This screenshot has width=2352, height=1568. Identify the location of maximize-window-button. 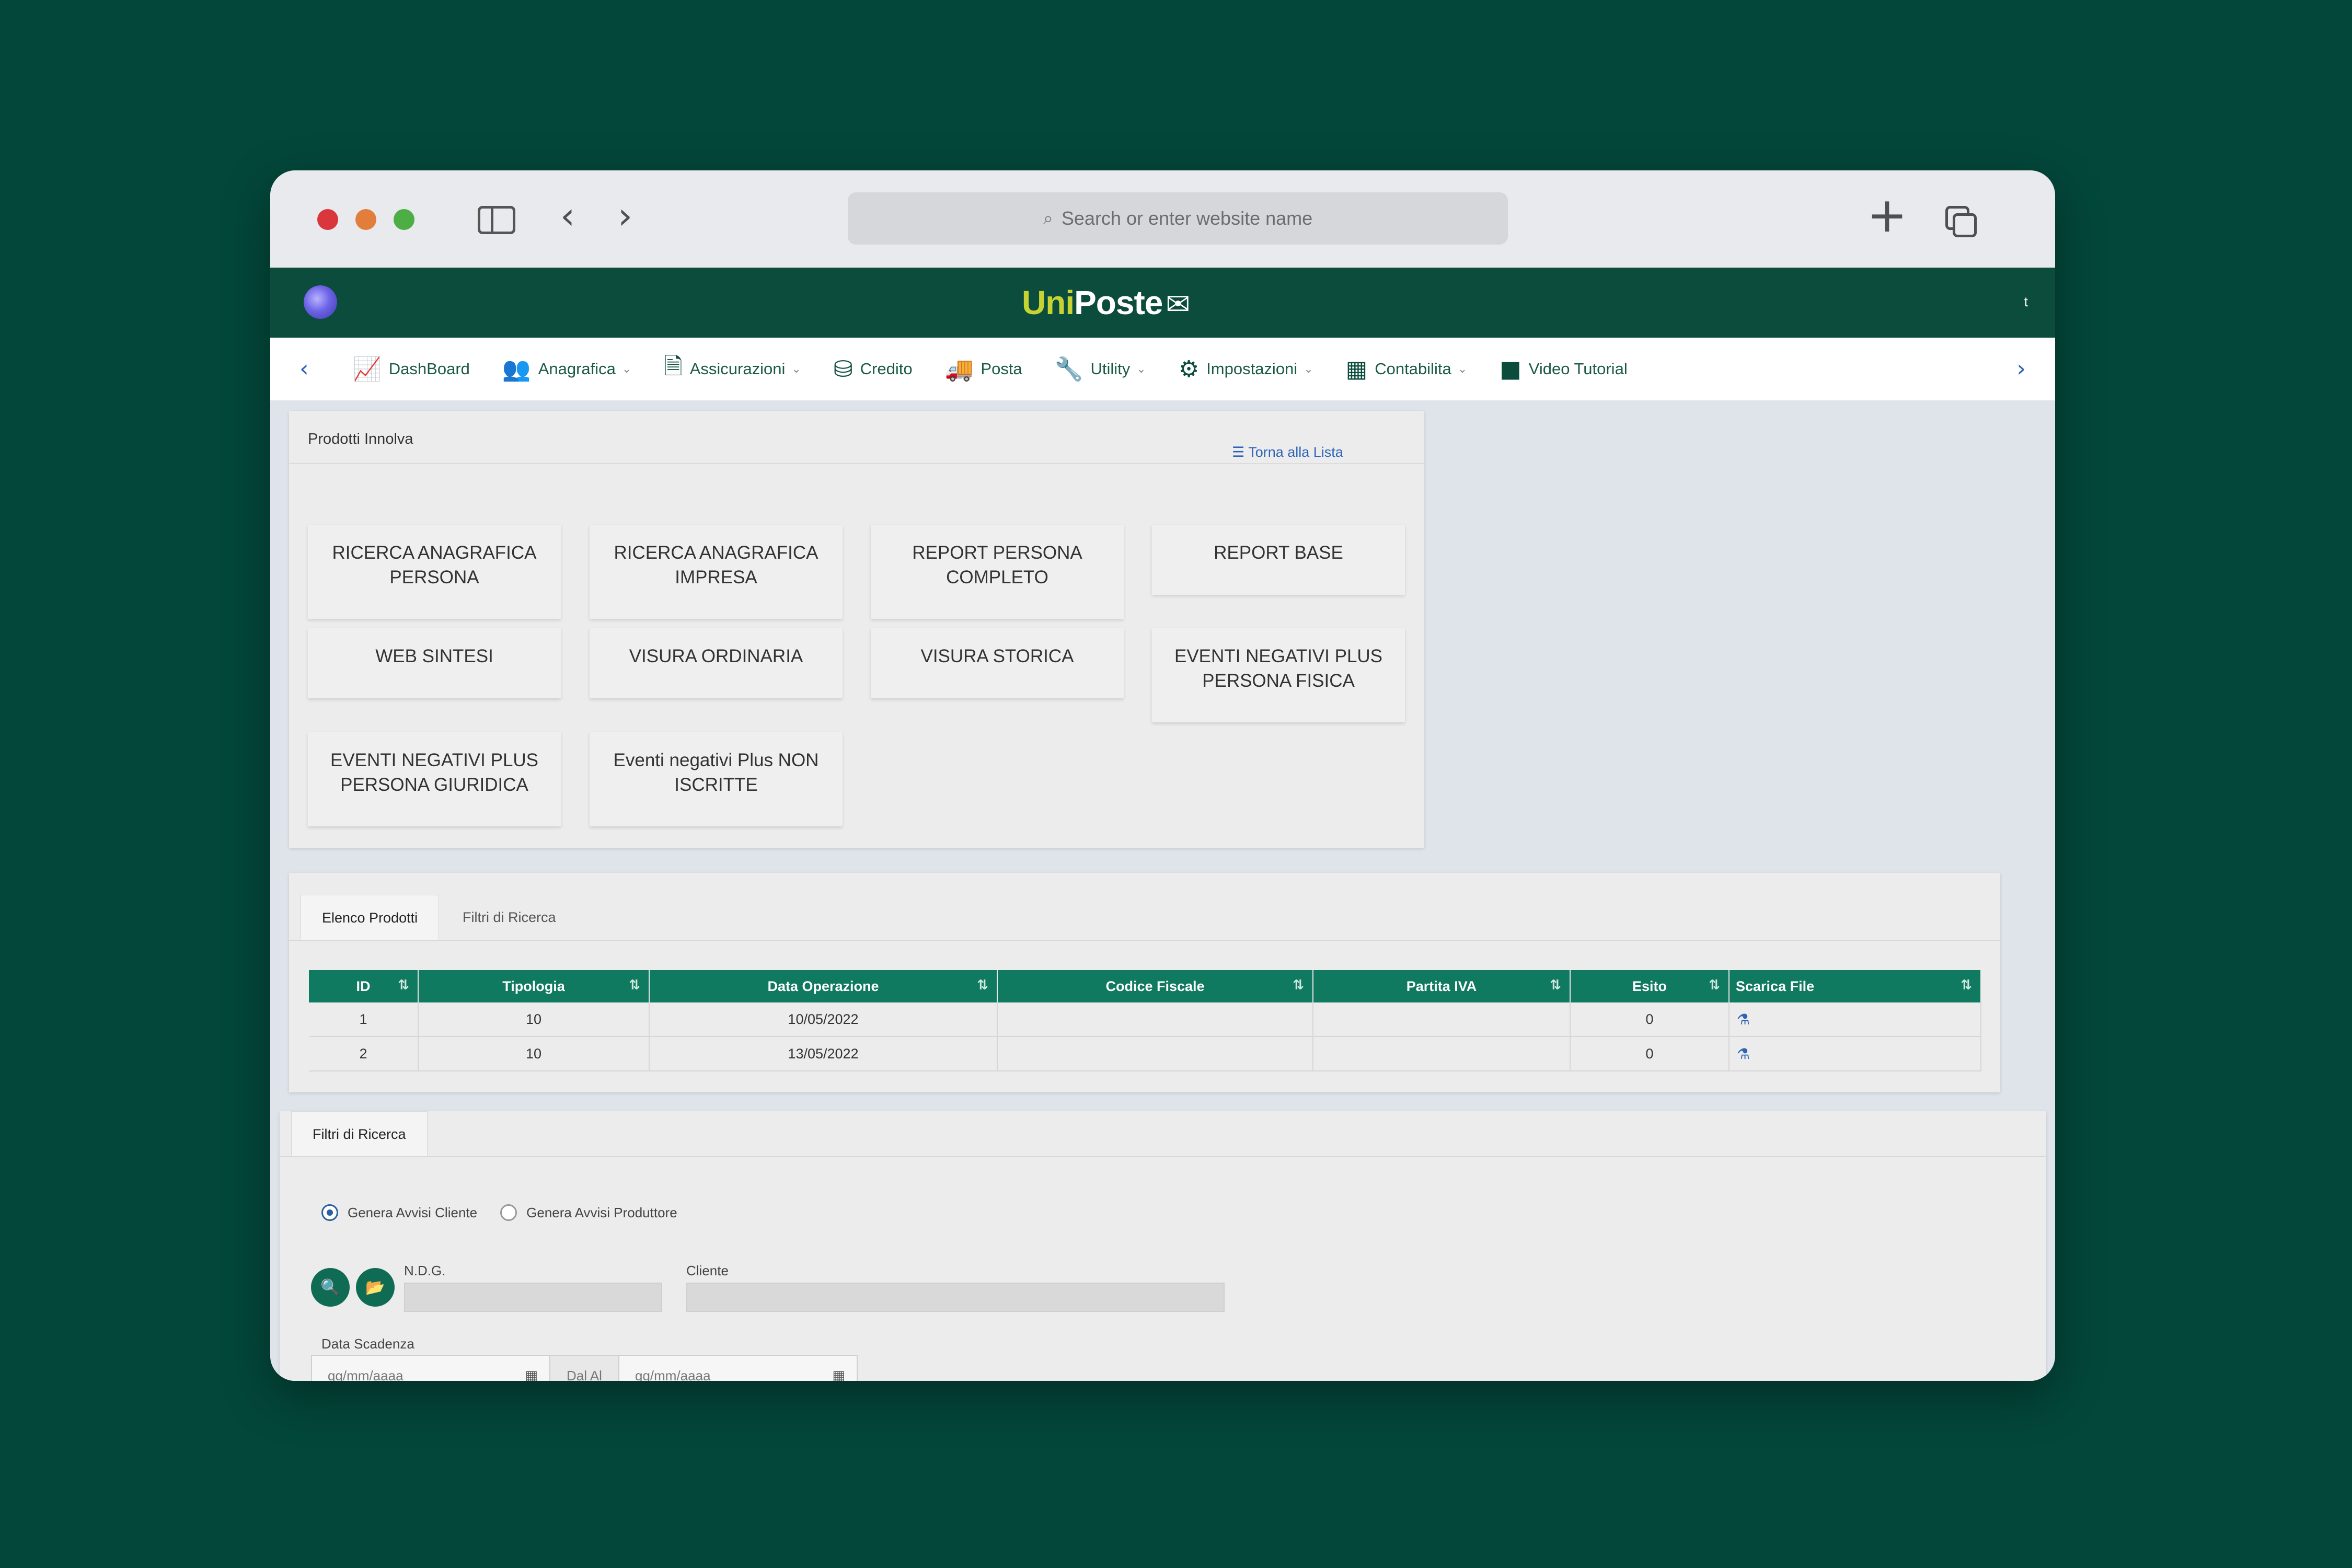
(404, 219).